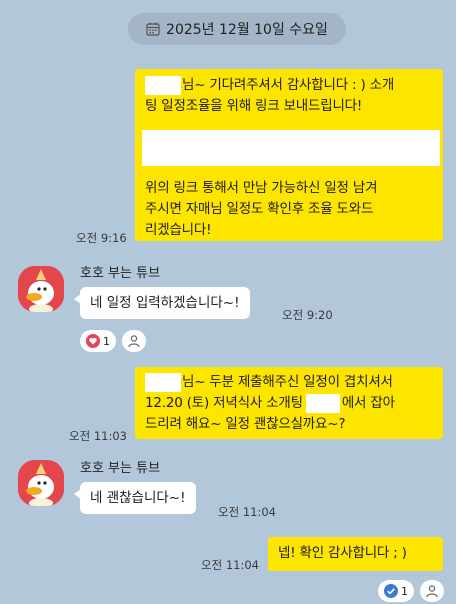 This screenshot has height=604, width=456. Describe the element at coordinates (291, 148) in the screenshot. I see `redacted-link` at that location.